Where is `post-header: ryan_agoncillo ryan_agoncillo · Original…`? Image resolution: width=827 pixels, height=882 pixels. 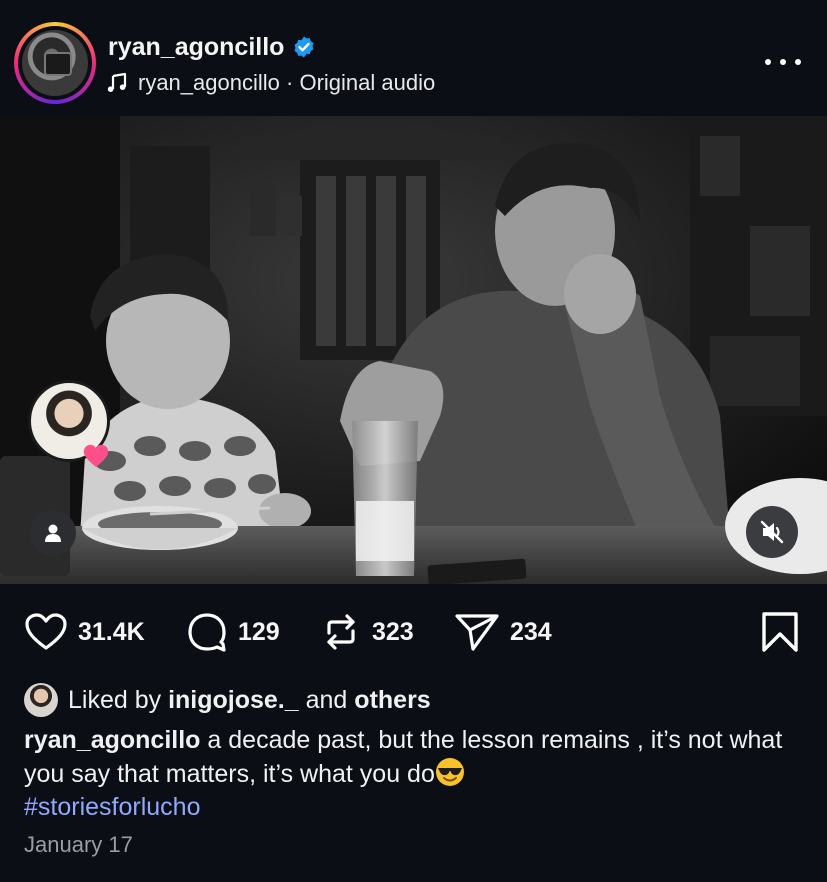 post-header: ryan_agoncillo ryan_agoncillo · Original… is located at coordinates (413, 58).